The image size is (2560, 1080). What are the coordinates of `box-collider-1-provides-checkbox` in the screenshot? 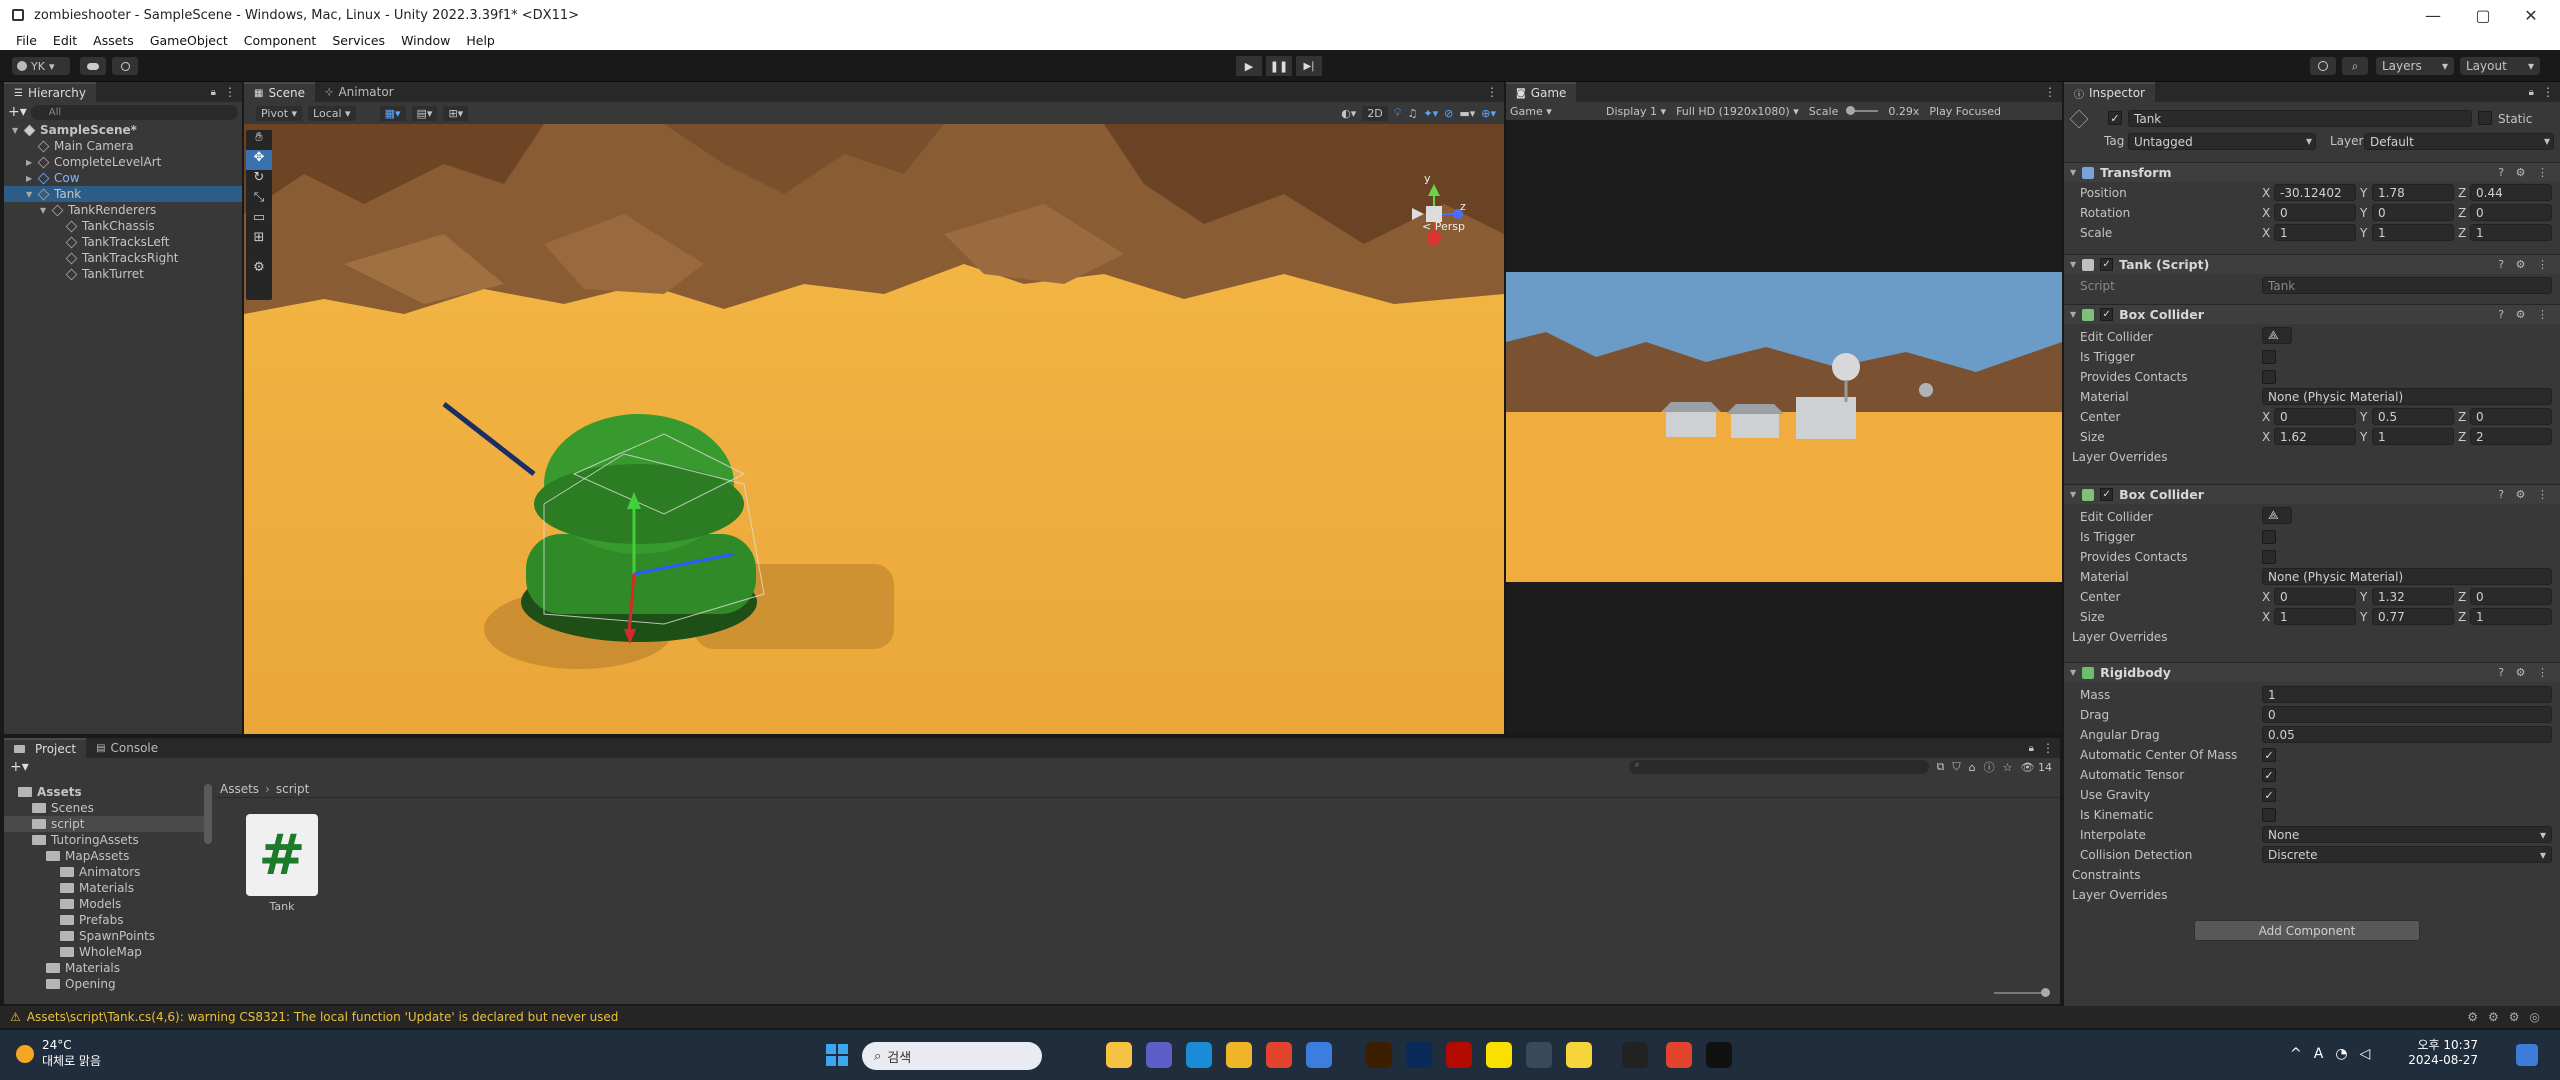 It's located at (2269, 377).